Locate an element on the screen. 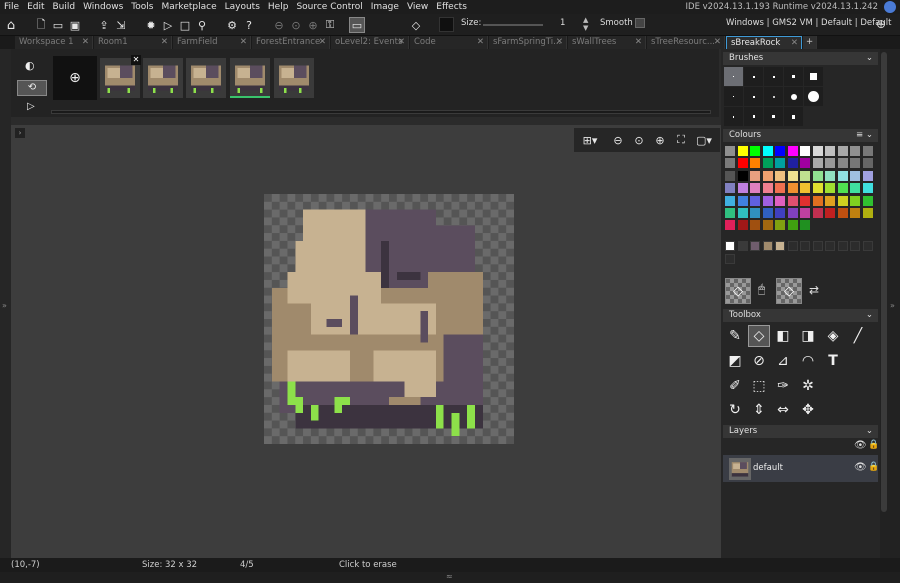 Image resolution: width=900 pixels, height=583 pixels. swap-tools-icon: ⇄ is located at coordinates (814, 290).